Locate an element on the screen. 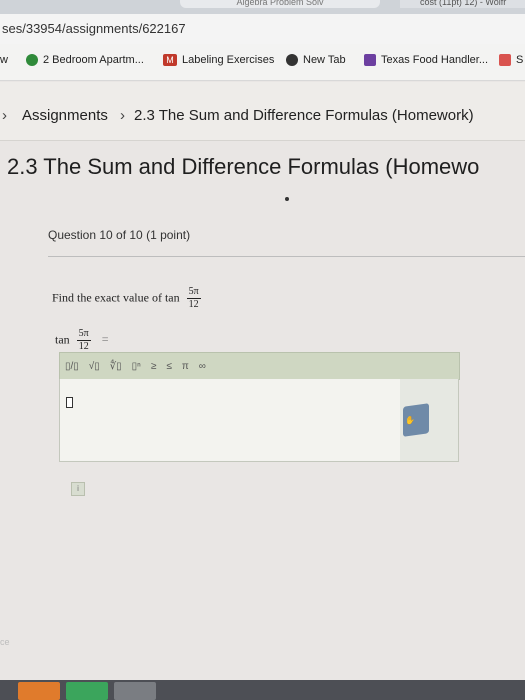 This screenshot has height=700, width=525. flower-icon is located at coordinates (32, 60).